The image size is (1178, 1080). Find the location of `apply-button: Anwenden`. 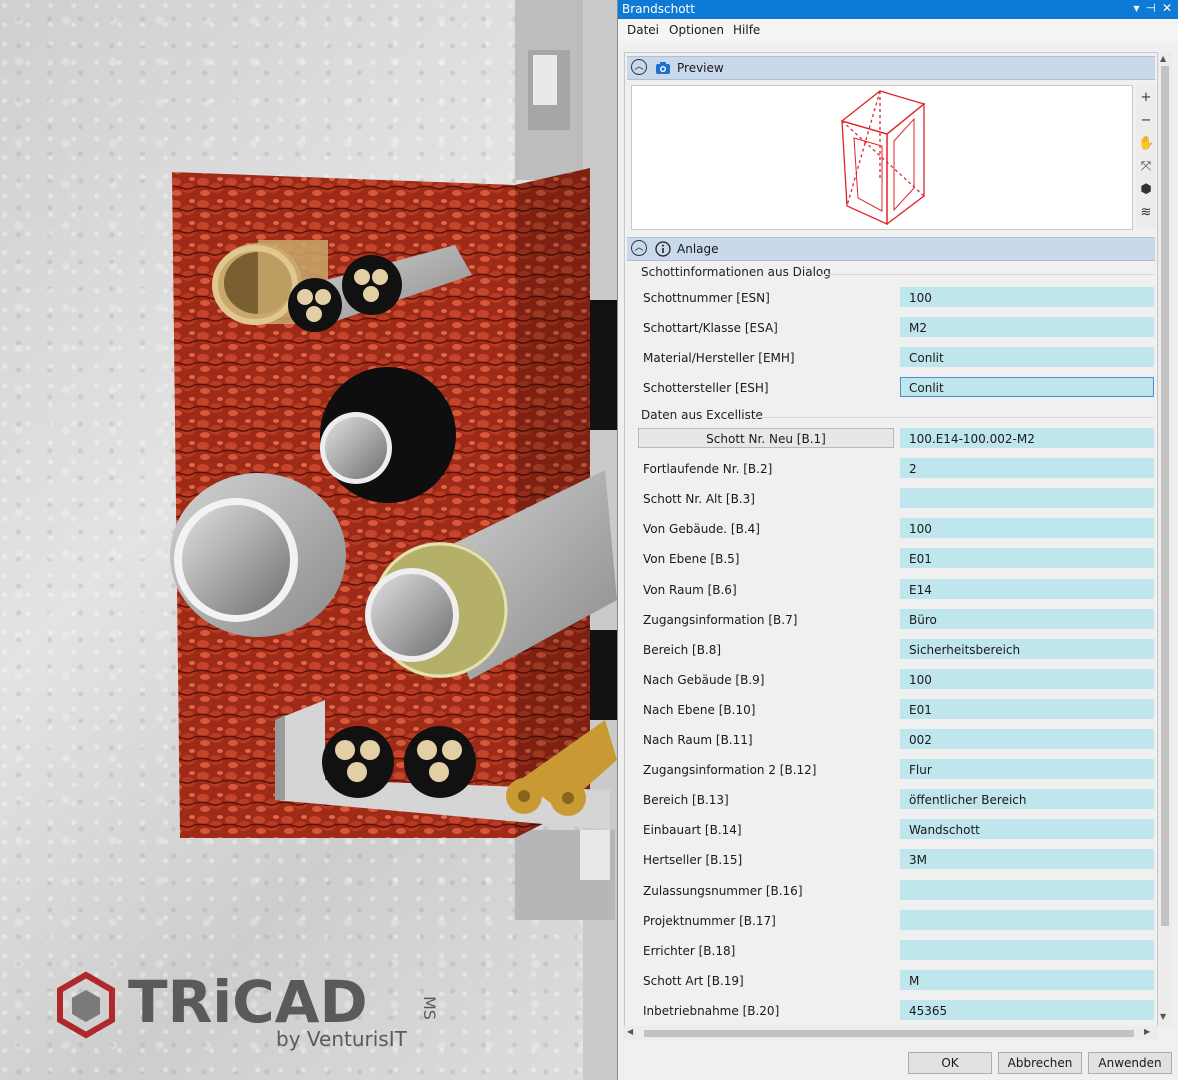

apply-button: Anwenden is located at coordinates (1130, 1063).